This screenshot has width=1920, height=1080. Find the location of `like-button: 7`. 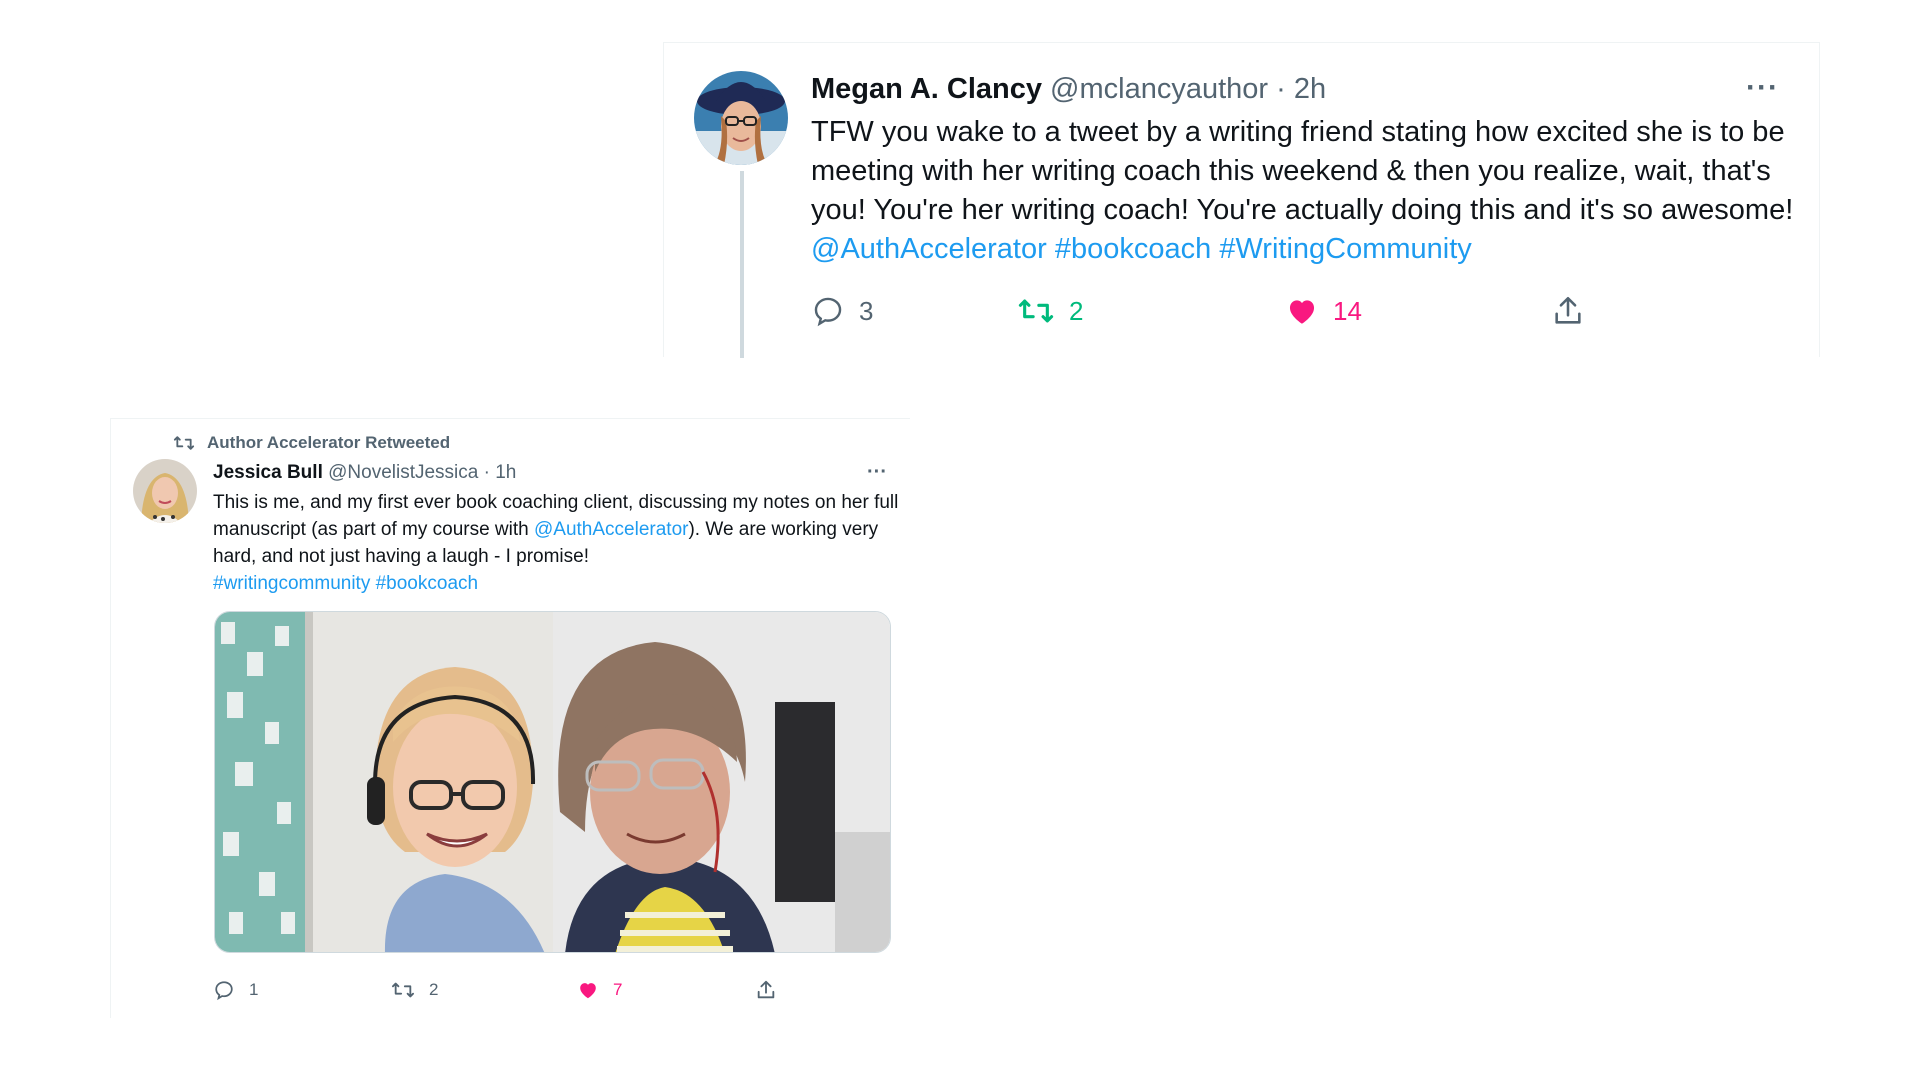

like-button: 7 is located at coordinates (599, 990).